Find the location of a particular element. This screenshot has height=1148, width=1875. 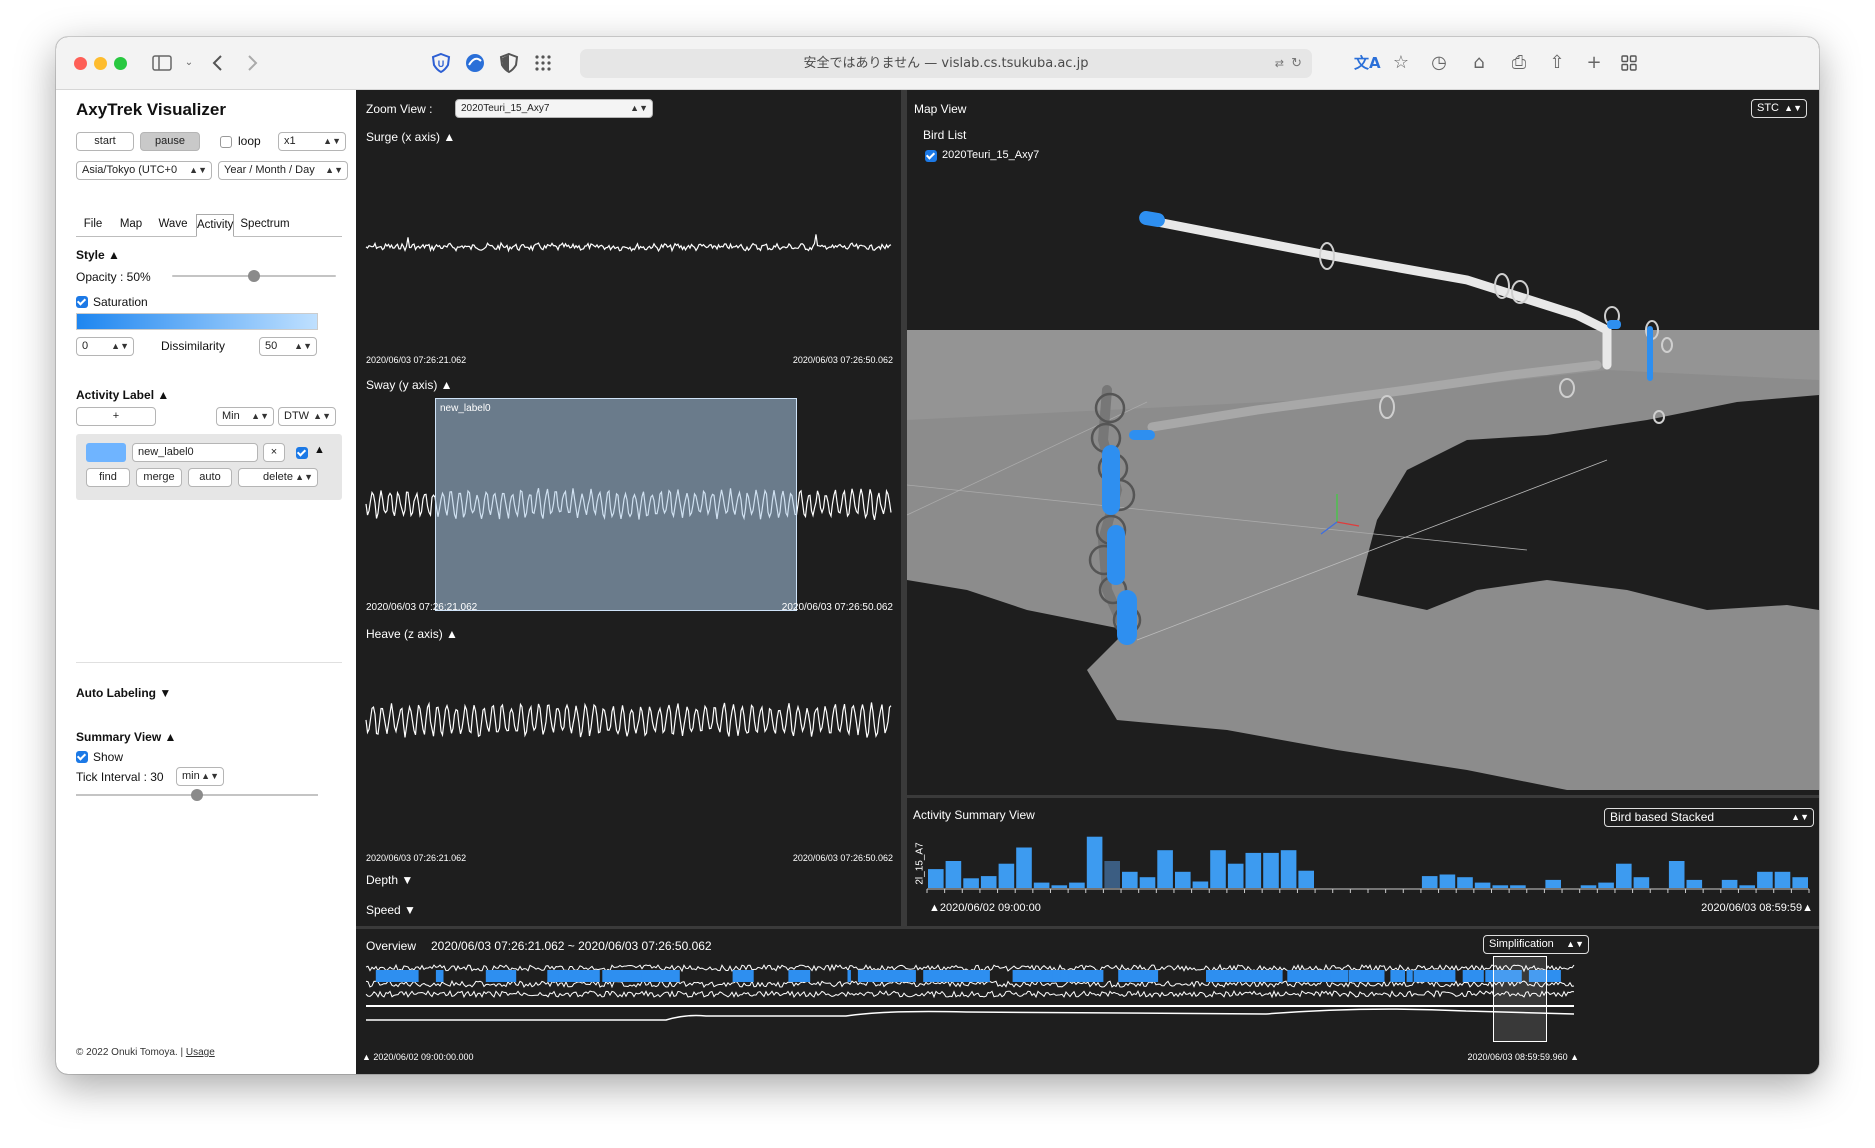

forward-icon is located at coordinates (253, 63).